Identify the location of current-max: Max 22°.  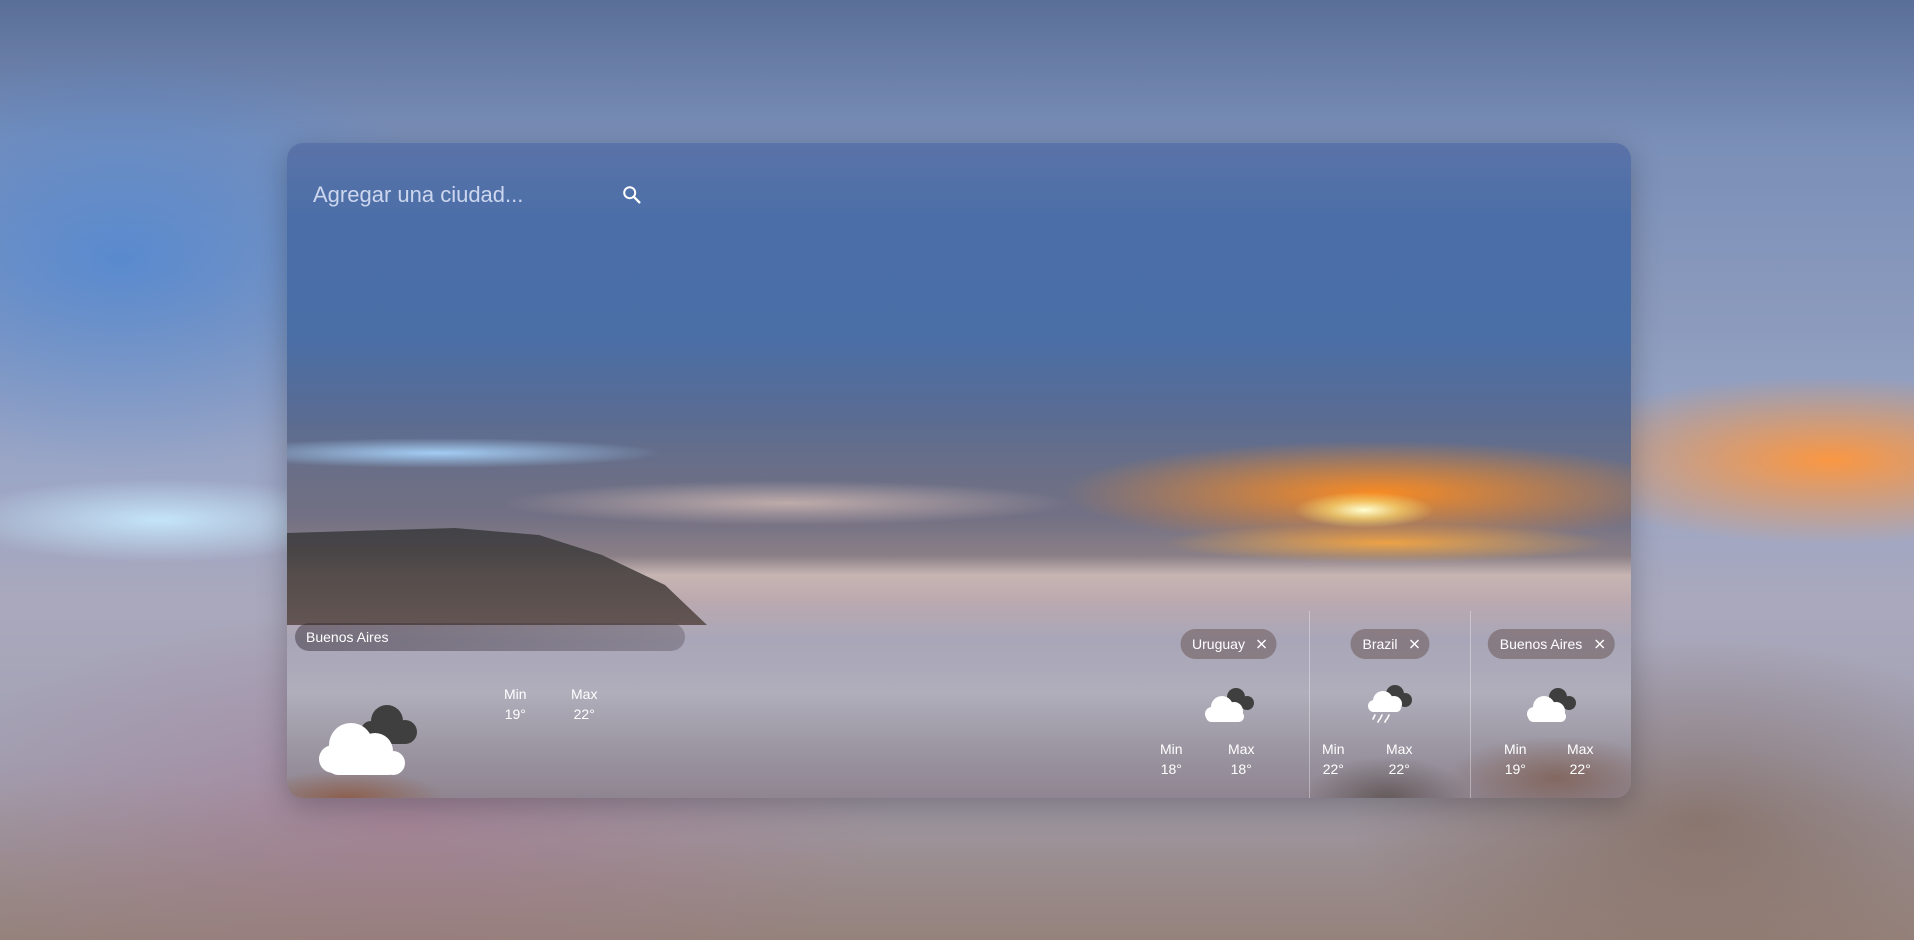
(584, 704).